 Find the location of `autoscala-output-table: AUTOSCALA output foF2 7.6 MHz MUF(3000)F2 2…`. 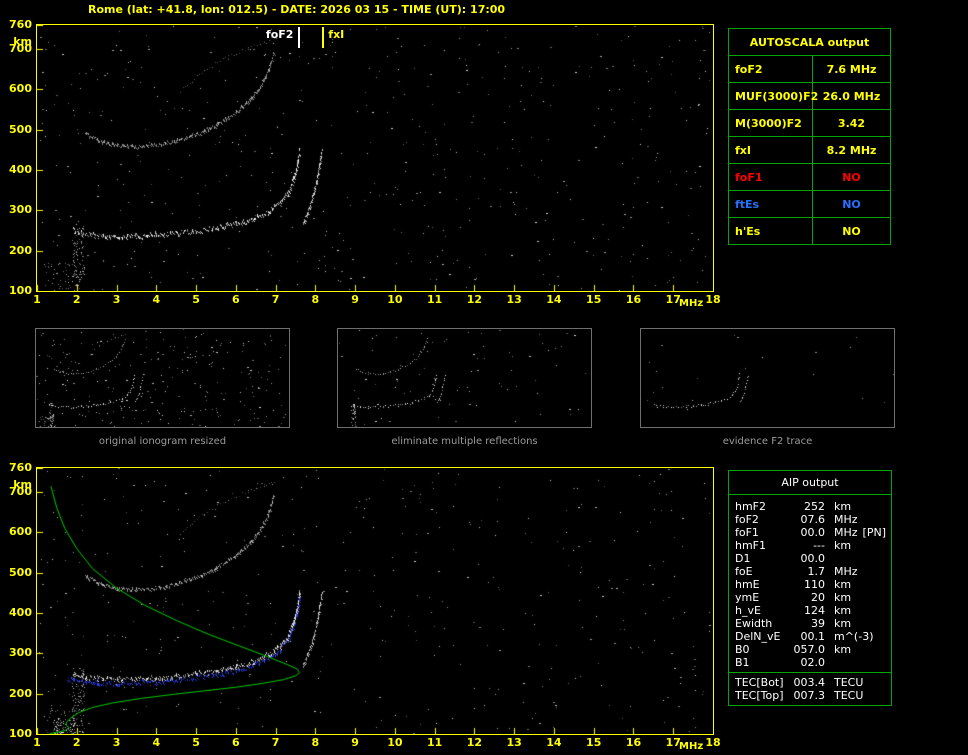

autoscala-output-table: AUTOSCALA output foF2 7.6 MHz MUF(3000)F2 2… is located at coordinates (809, 136).